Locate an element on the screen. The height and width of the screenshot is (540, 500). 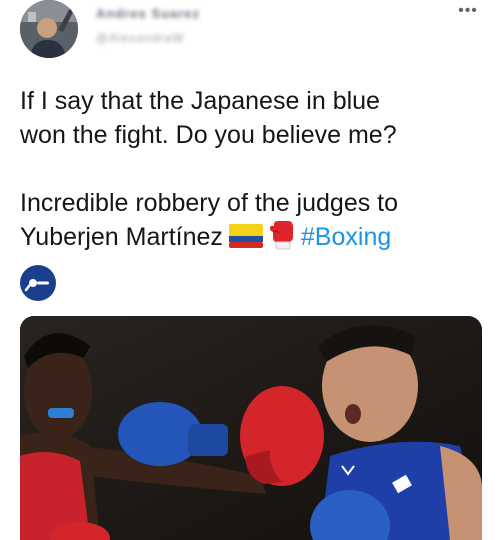
colombia-flag-icon is located at coordinates (245, 240).